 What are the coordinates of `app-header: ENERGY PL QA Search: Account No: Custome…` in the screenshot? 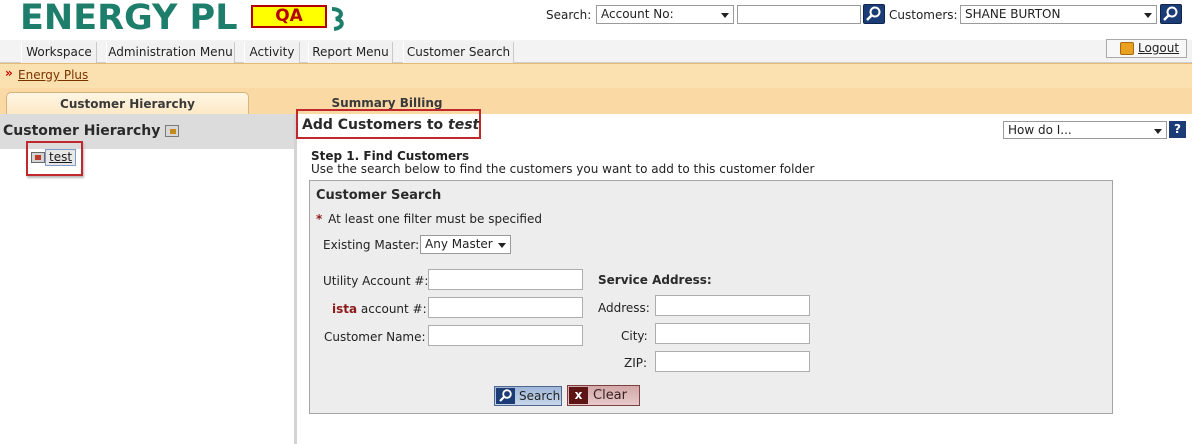 It's located at (596, 20).